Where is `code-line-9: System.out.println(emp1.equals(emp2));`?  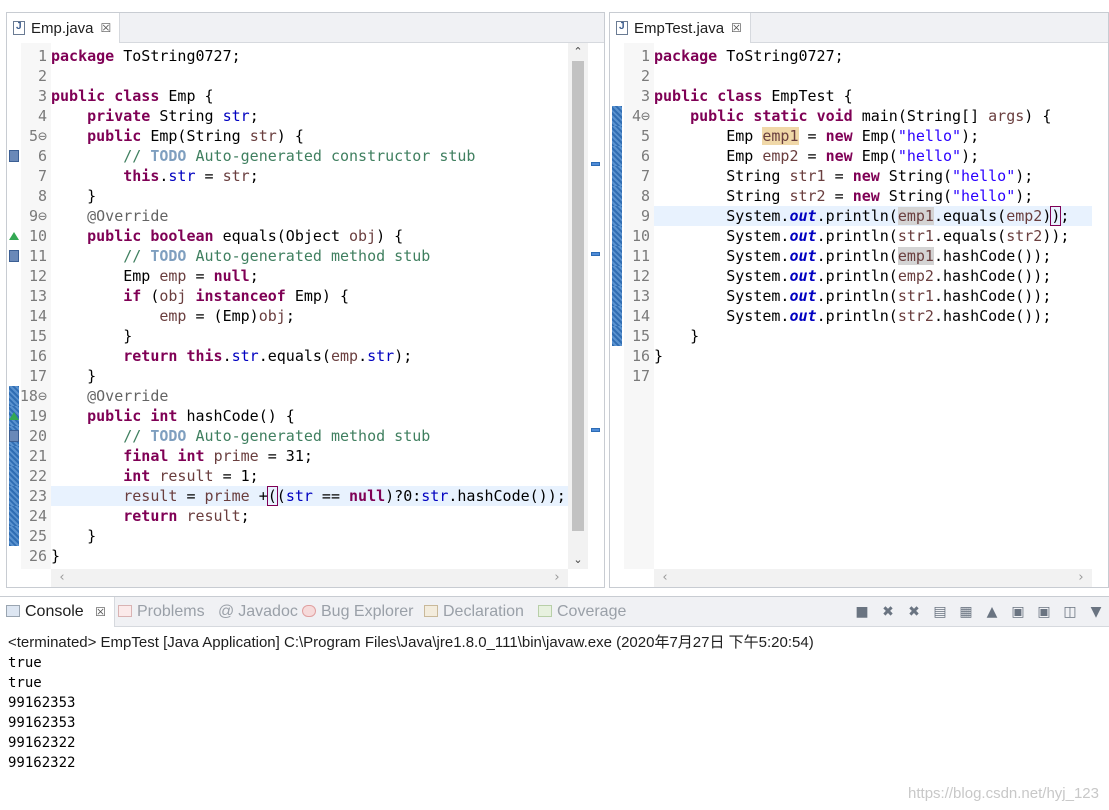 code-line-9: System.out.println(emp1.equals(emp2)); is located at coordinates (873, 216).